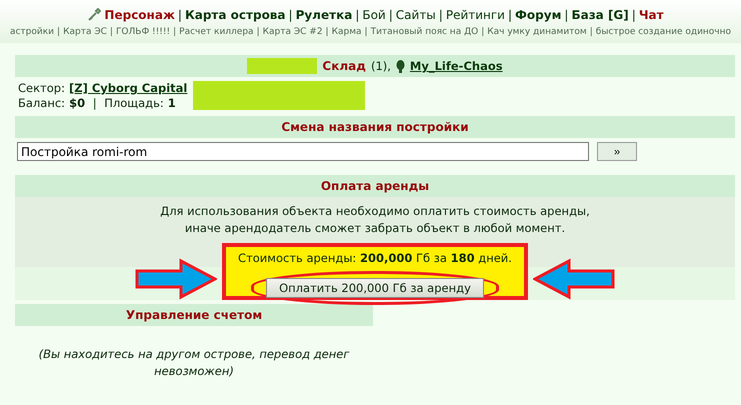  Describe the element at coordinates (172, 103) in the screenshot. I see `area-value: 1` at that location.